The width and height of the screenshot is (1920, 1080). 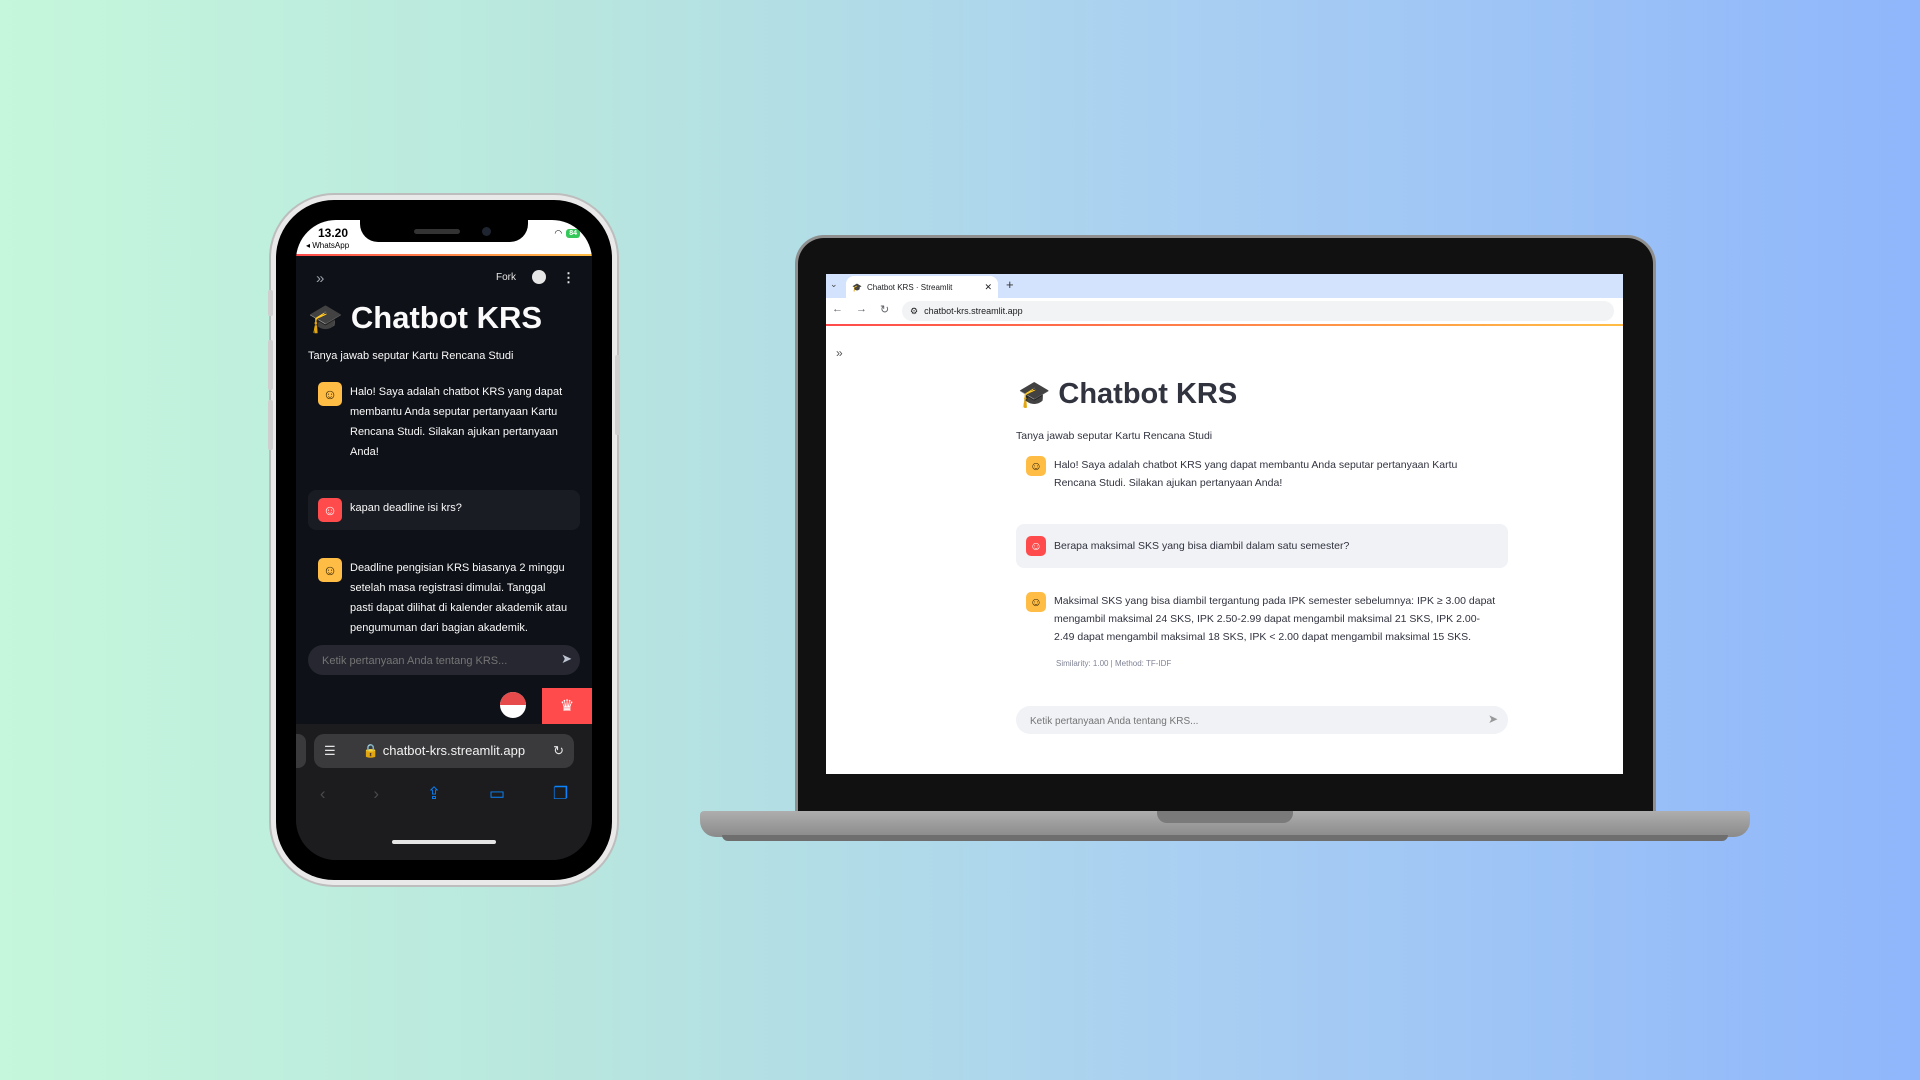 What do you see at coordinates (270, 425) in the screenshot?
I see `phone-volume-down` at bounding box center [270, 425].